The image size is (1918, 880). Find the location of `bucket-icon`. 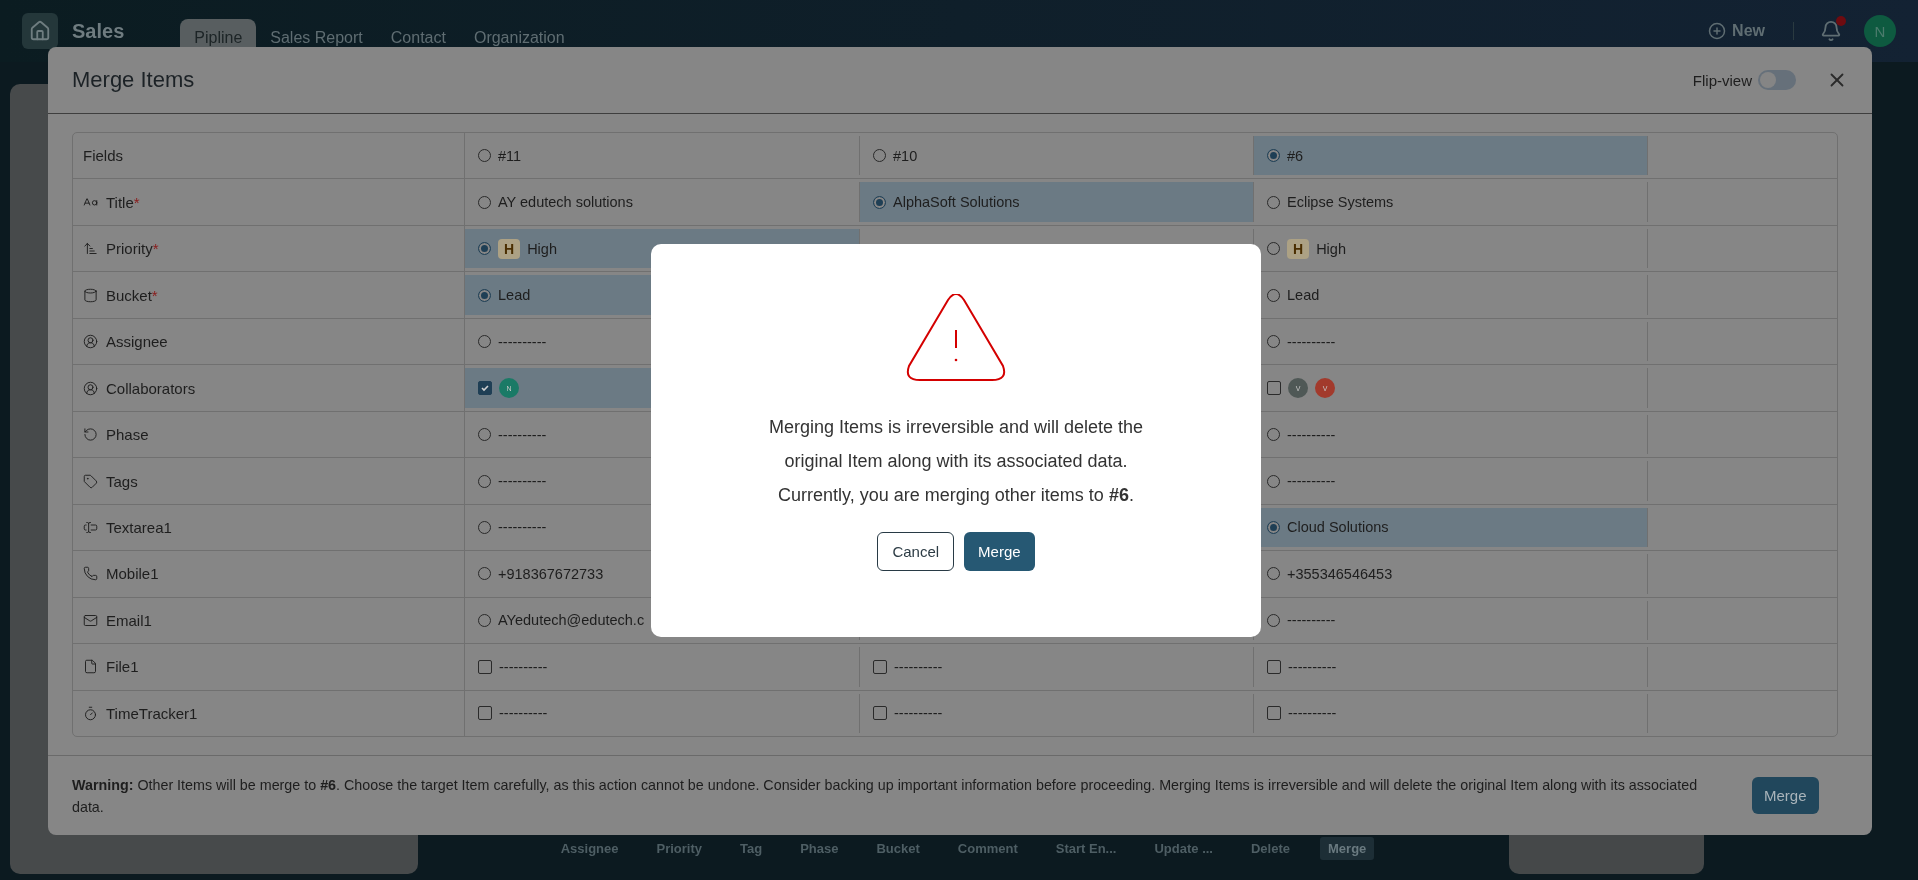

bucket-icon is located at coordinates (90, 295).